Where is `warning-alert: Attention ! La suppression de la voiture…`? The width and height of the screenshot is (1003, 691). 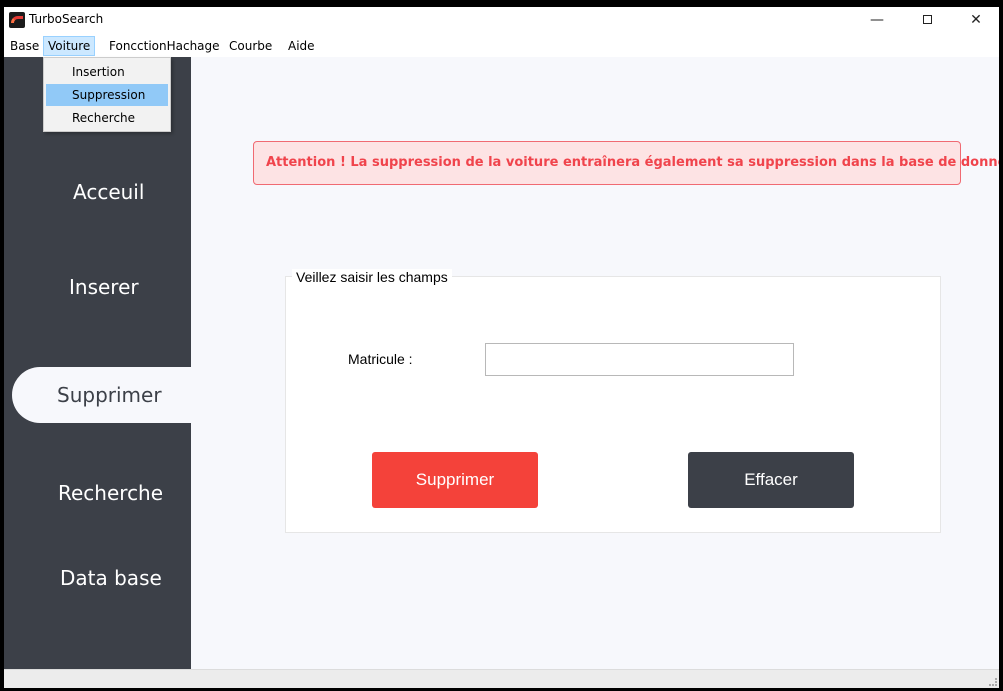 warning-alert: Attention ! La suppression de la voiture… is located at coordinates (626, 163).